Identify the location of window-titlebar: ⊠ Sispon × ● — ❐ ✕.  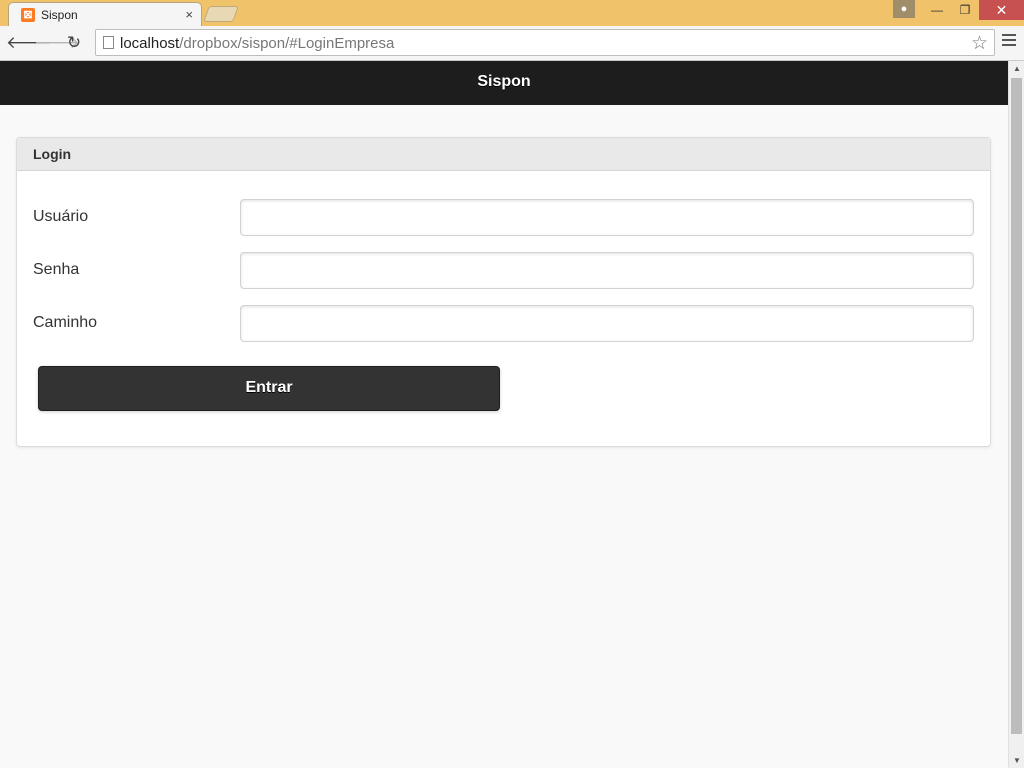
(512, 14).